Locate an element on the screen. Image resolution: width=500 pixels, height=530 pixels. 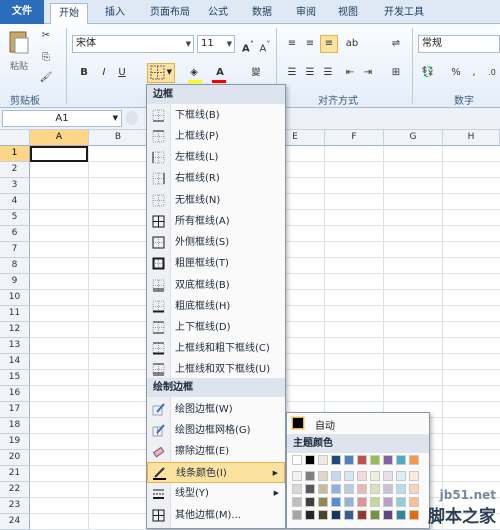
automatic-color-option: 自动 is located at coordinates (358, 423).